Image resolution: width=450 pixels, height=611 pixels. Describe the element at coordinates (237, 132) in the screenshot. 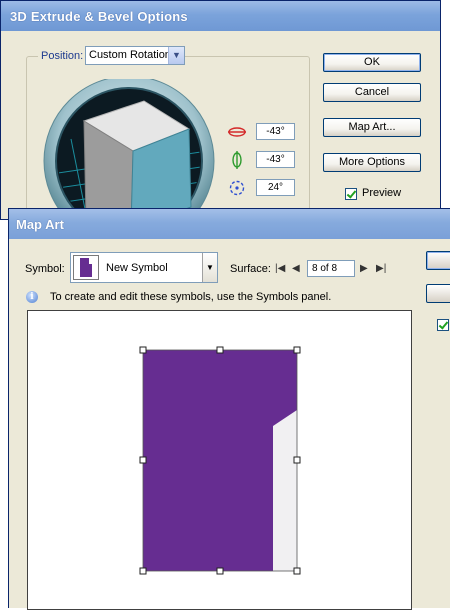

I see `x-axis-rotate-icon` at that location.